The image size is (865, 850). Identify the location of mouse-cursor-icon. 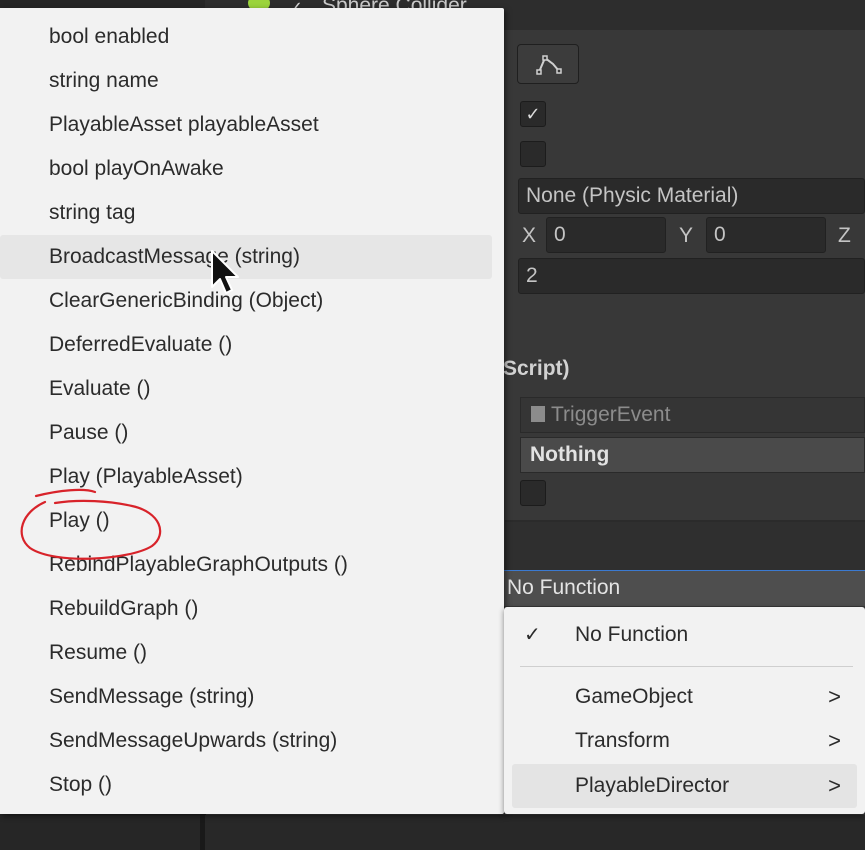
(225, 272).